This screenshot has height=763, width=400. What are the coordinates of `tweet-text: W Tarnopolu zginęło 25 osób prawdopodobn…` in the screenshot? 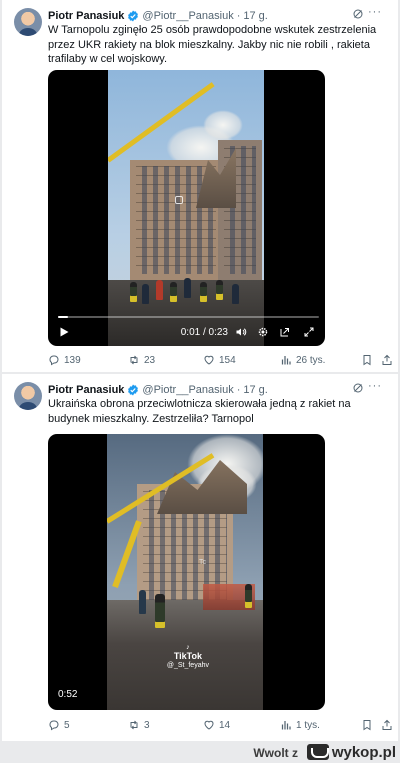 It's located at (212, 44).